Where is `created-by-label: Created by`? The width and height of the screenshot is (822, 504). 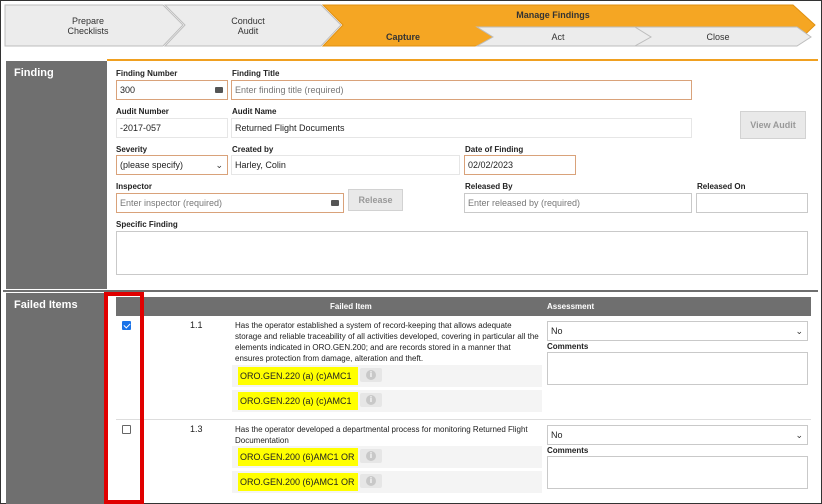 created-by-label: Created by is located at coordinates (253, 149).